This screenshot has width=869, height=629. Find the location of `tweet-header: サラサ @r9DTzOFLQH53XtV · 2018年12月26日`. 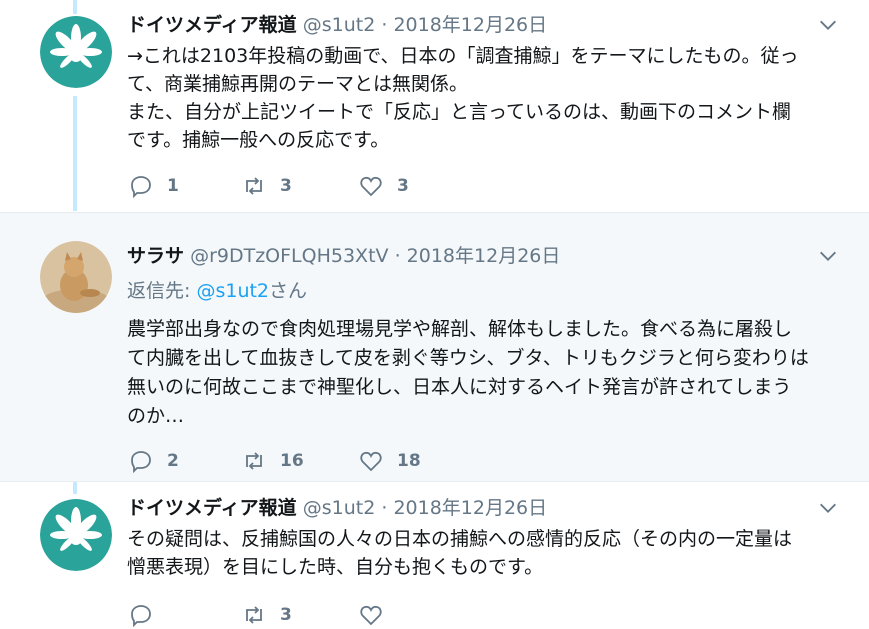

tweet-header: サラサ @r9DTzOFLQH53XtV · 2018年12月26日 is located at coordinates (483, 256).